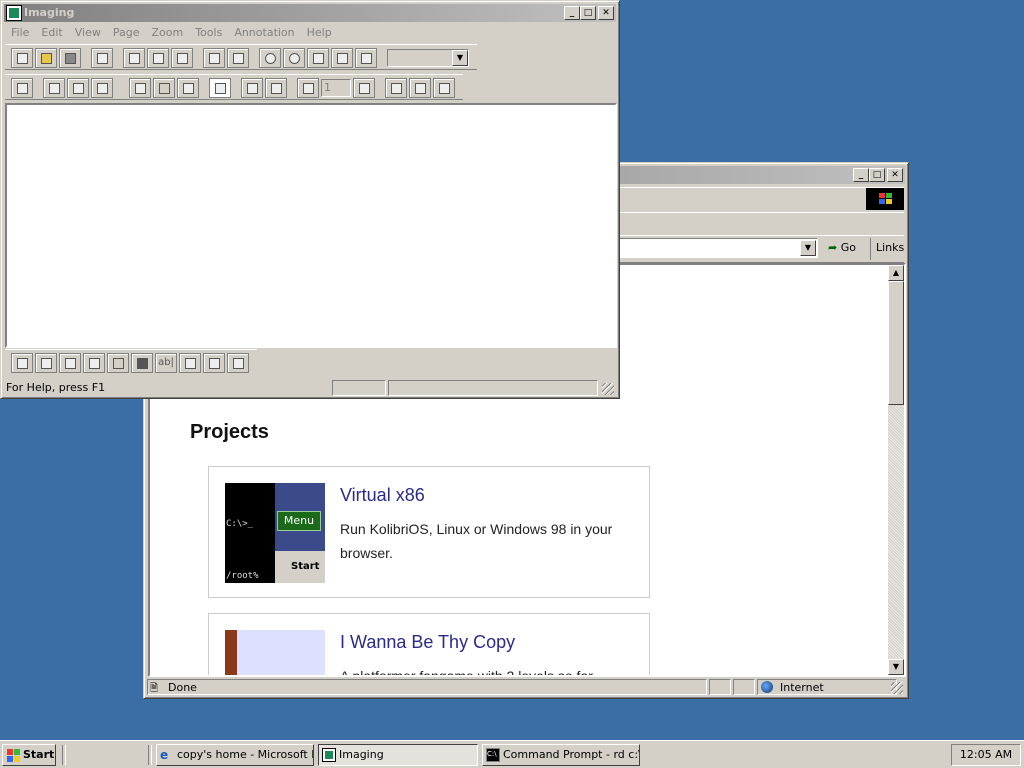 Image resolution: width=1024 pixels, height=768 pixels. What do you see at coordinates (182, 687) in the screenshot?
I see `status-text: Done` at bounding box center [182, 687].